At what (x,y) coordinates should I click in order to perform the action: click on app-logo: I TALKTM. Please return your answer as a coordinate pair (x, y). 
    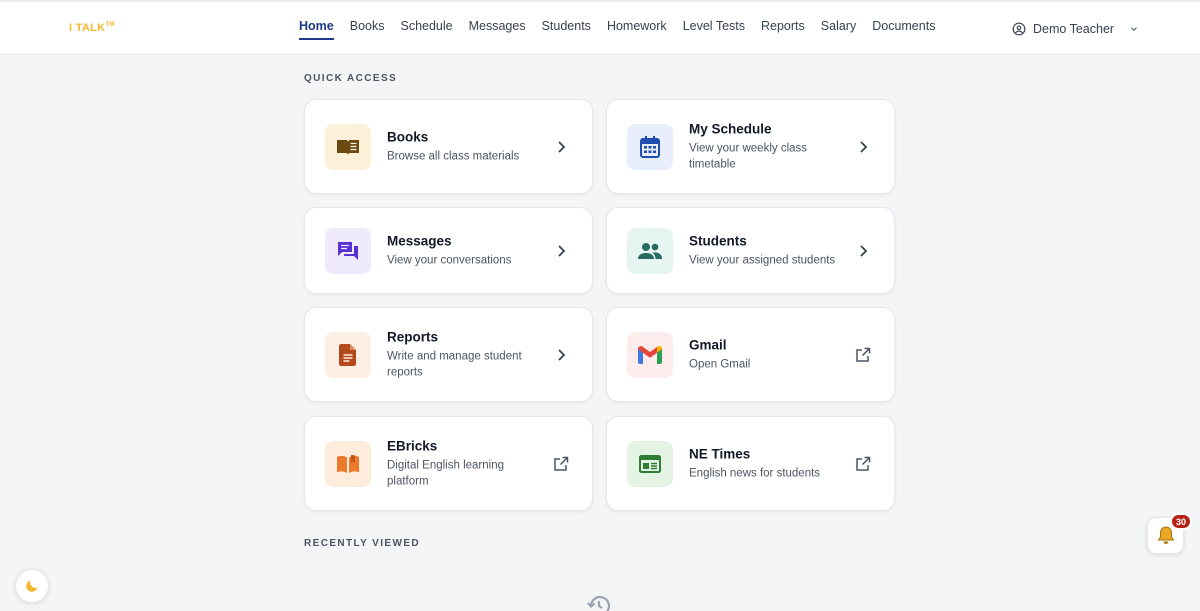
    Looking at the image, I should click on (92, 28).